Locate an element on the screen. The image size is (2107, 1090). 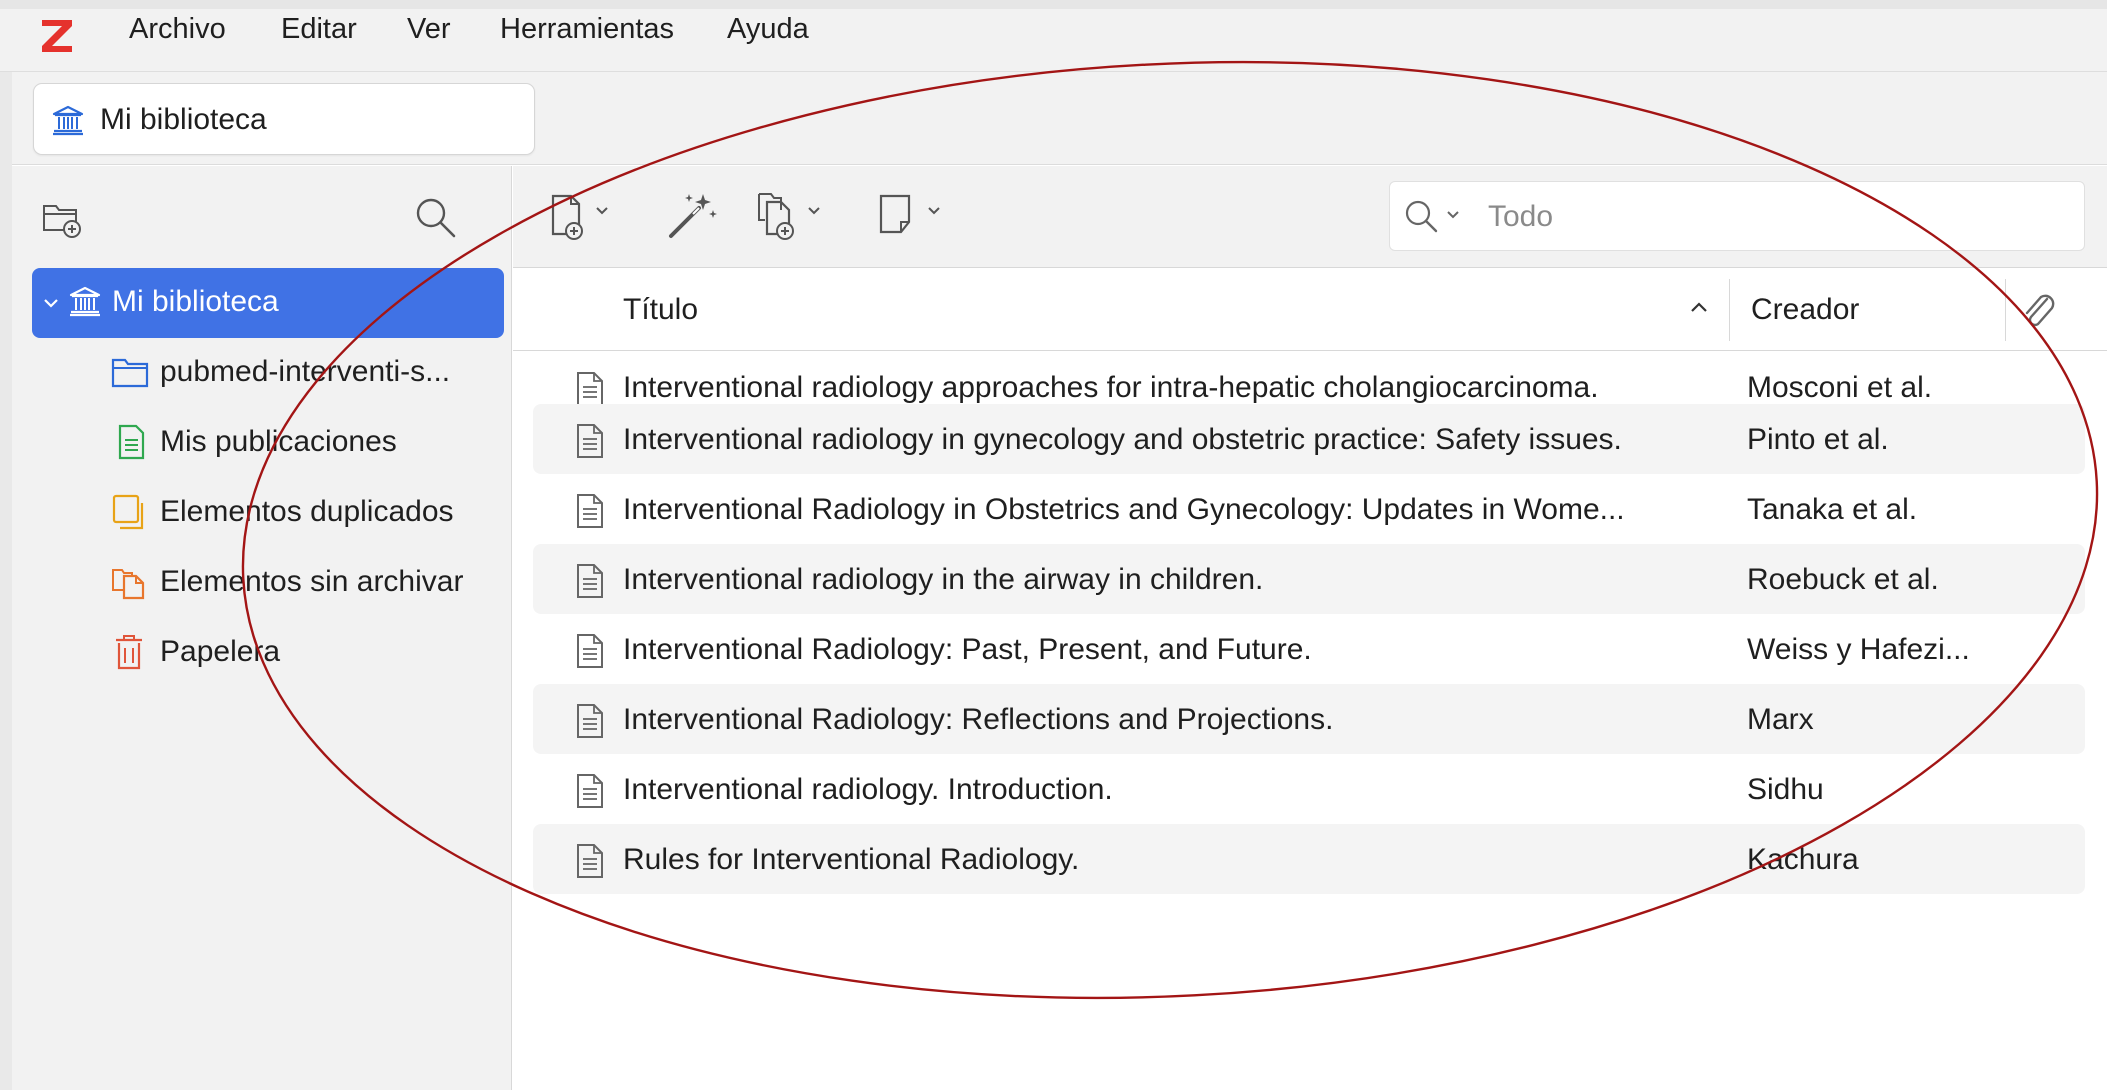
tab-label: Mi biblioteca is located at coordinates (183, 119).